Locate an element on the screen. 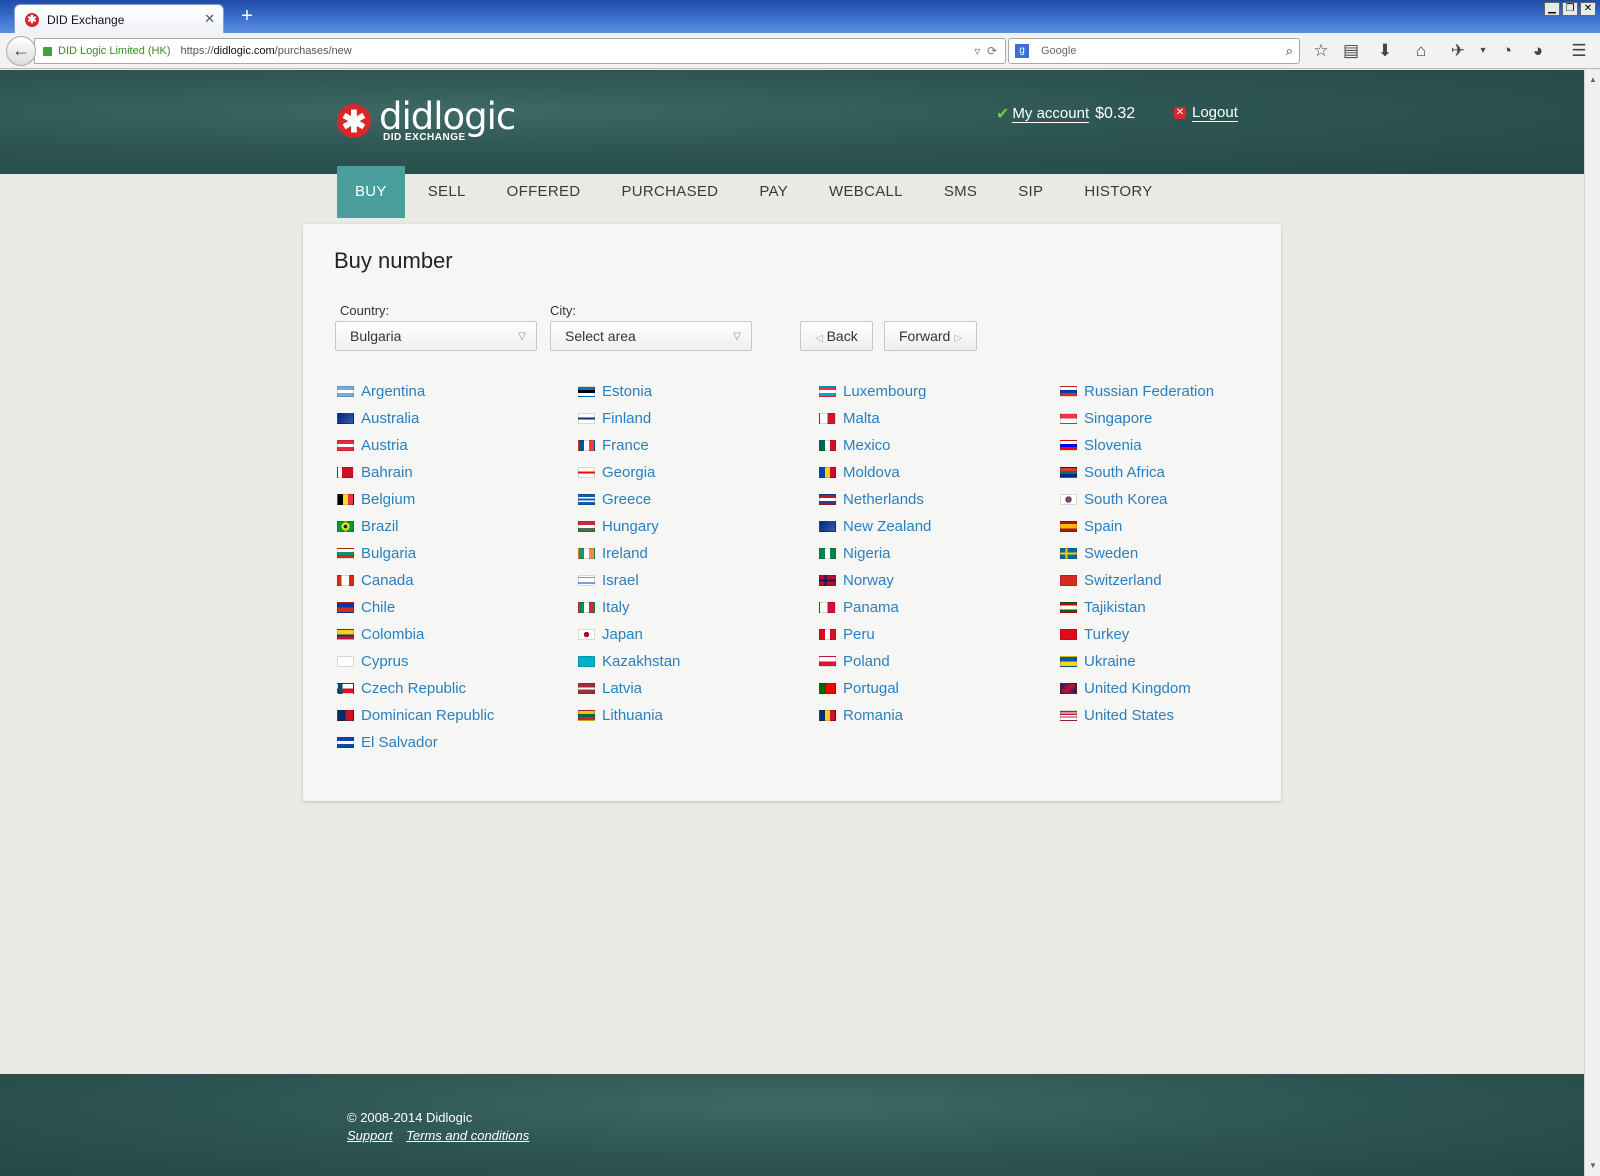 This screenshot has height=1176, width=1600. menu-item-offered: OFFERED is located at coordinates (544, 192).